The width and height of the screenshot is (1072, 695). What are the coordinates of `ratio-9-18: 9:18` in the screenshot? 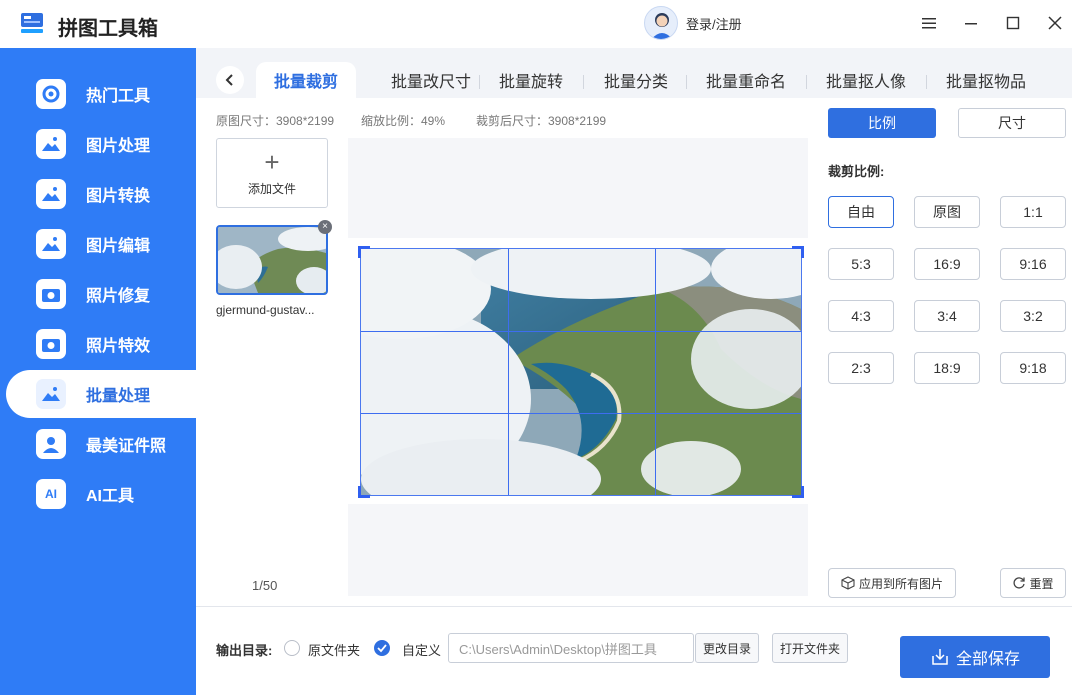 It's located at (1033, 368).